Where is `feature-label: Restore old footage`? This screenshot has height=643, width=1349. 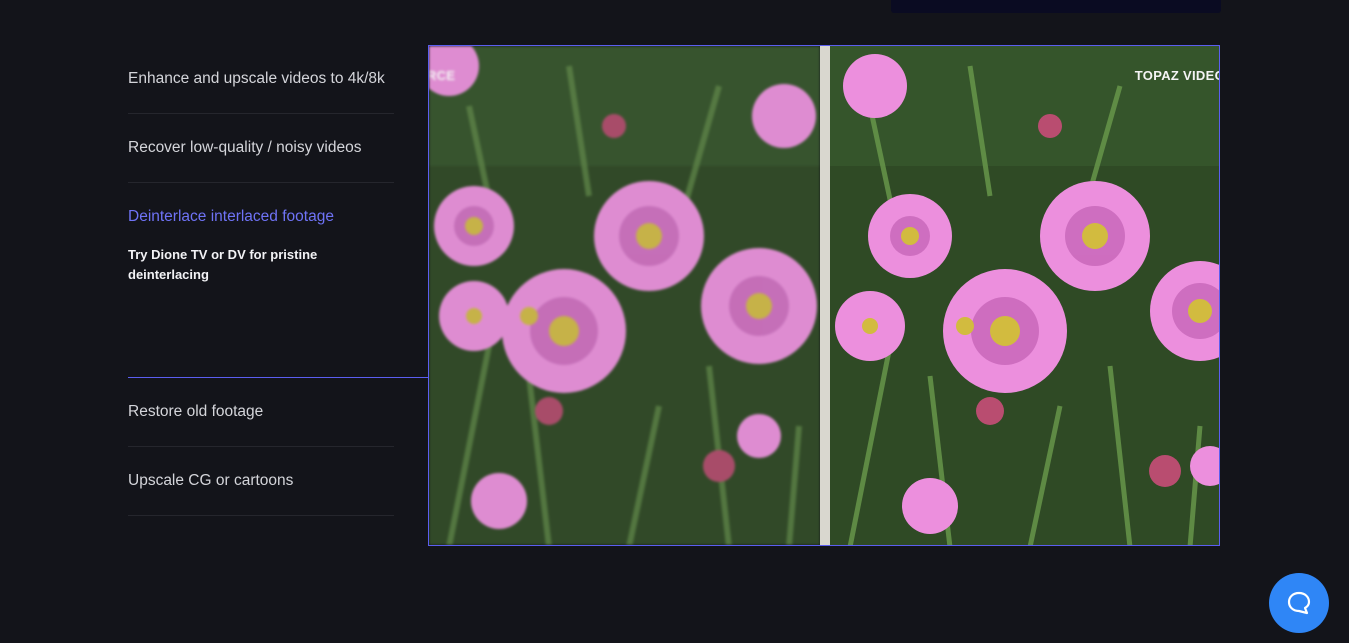 feature-label: Restore old footage is located at coordinates (196, 411).